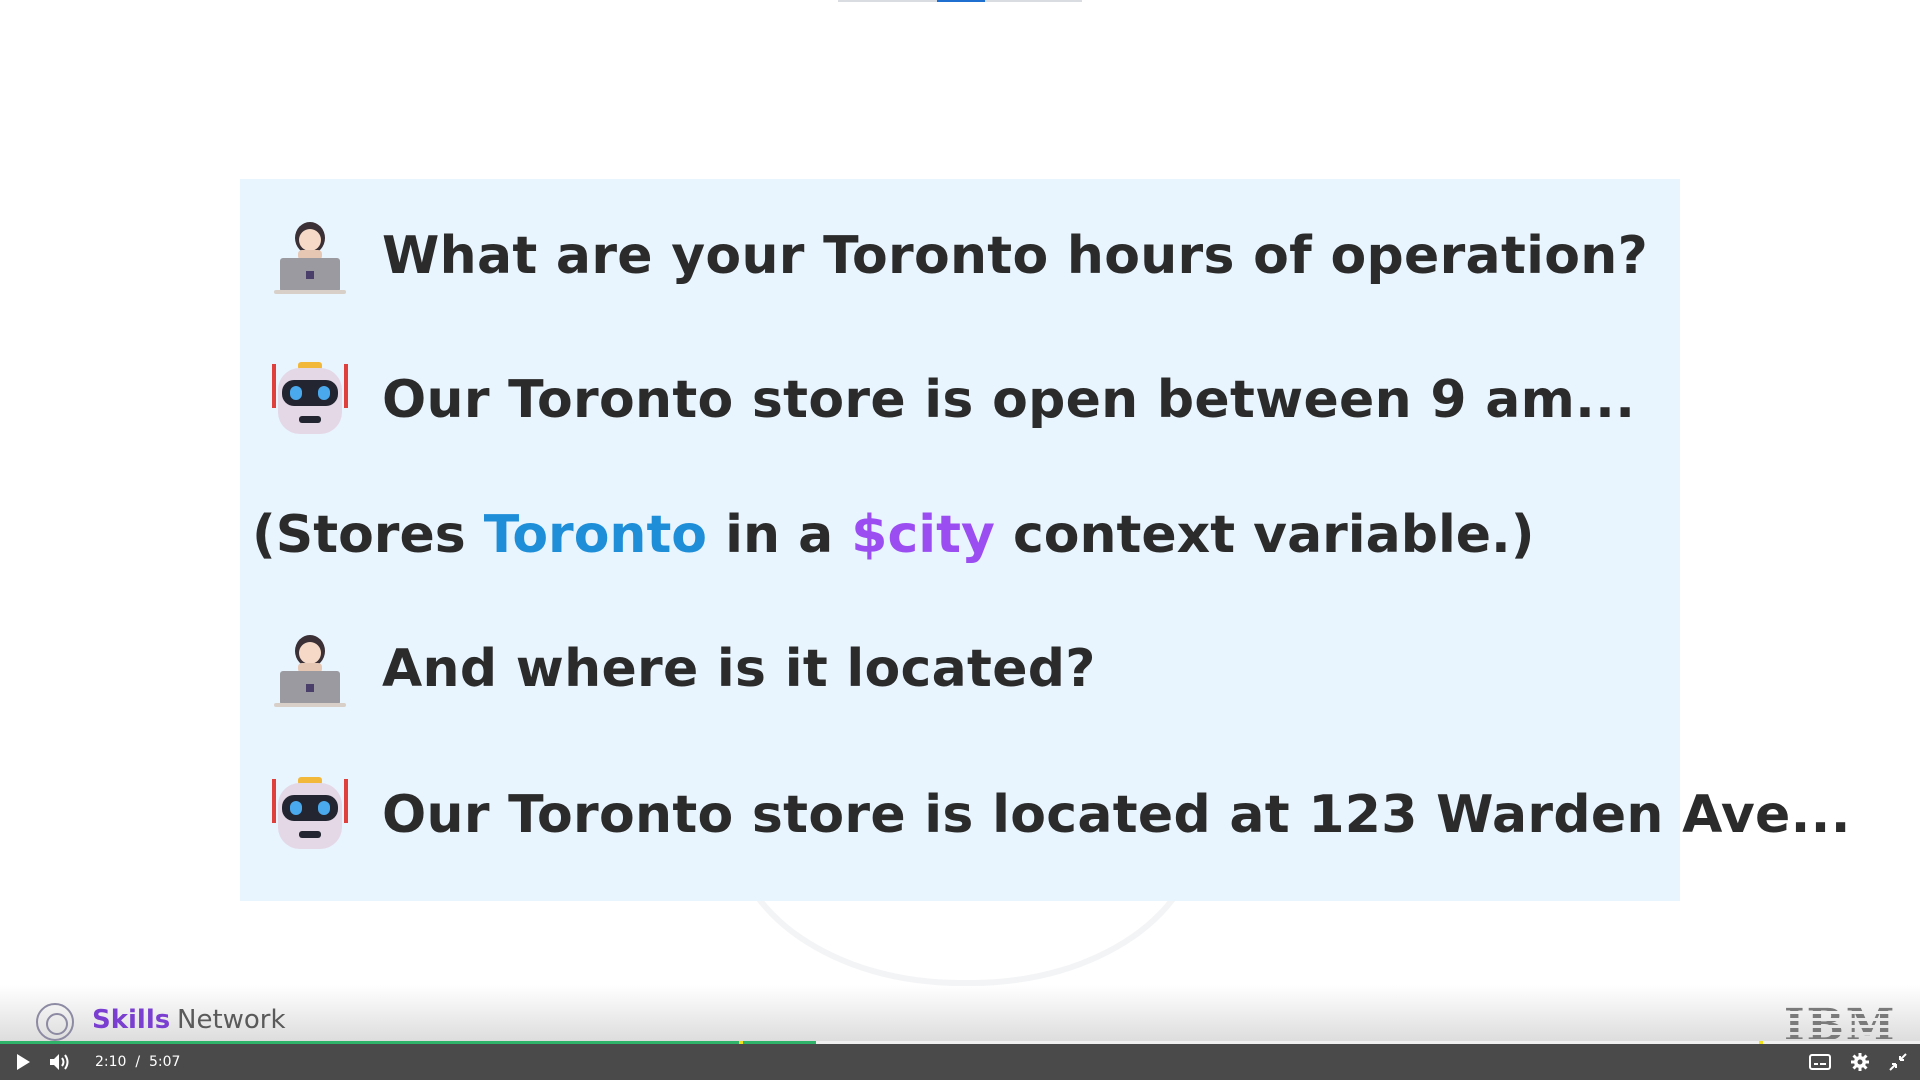 The height and width of the screenshot is (1080, 1920). I want to click on captions-button, so click(1820, 1062).